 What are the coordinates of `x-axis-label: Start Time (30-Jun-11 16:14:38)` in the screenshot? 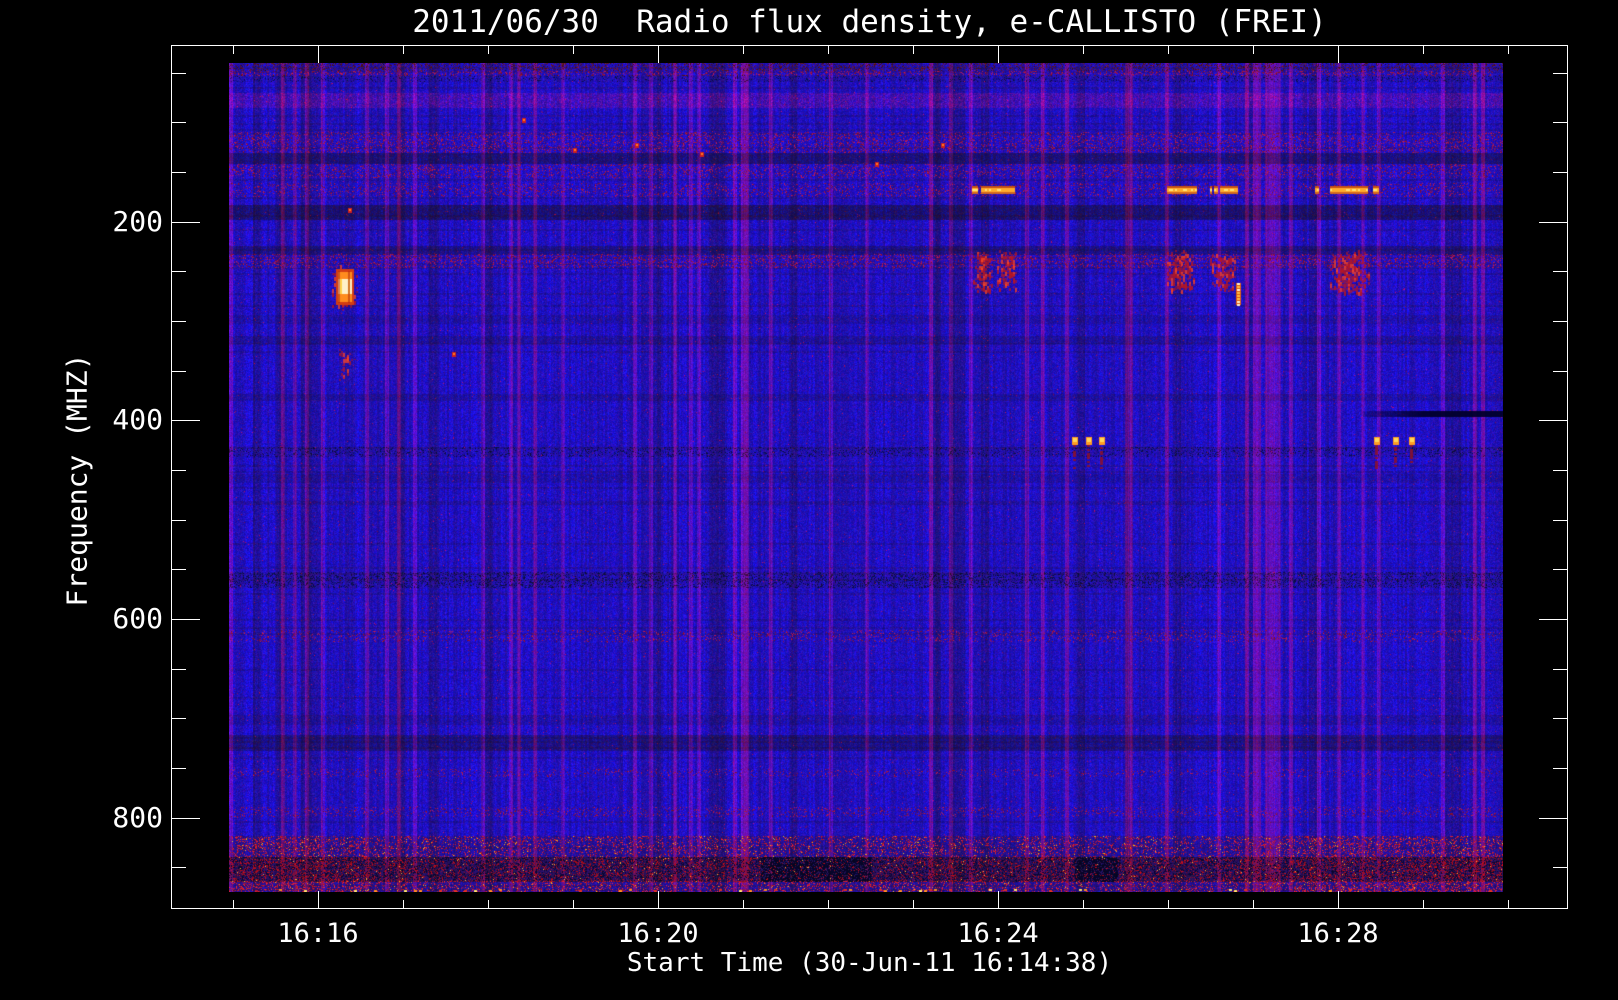 It's located at (869, 963).